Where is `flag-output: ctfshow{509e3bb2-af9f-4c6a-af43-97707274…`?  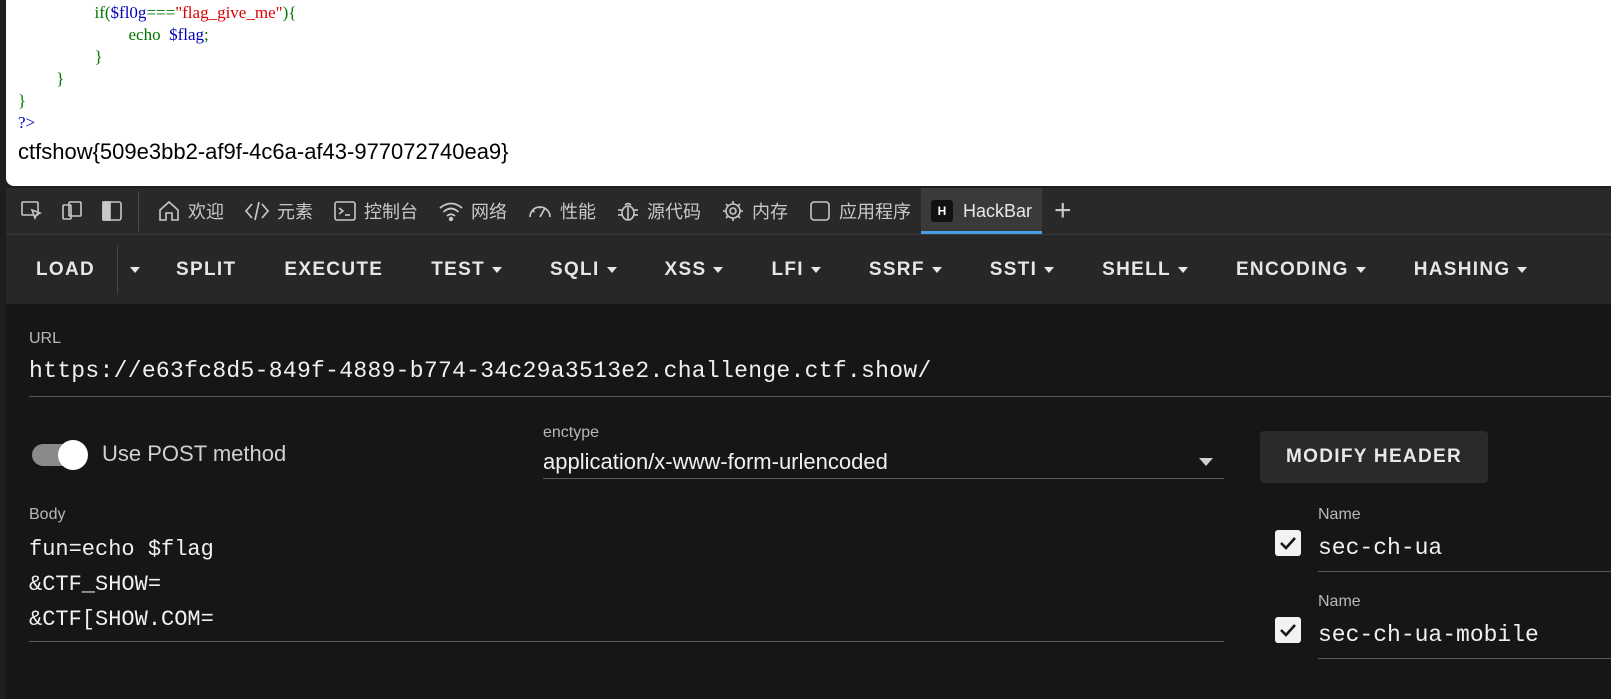 flag-output: ctfshow{509e3bb2-af9f-4c6a-af43-97707274… is located at coordinates (263, 151).